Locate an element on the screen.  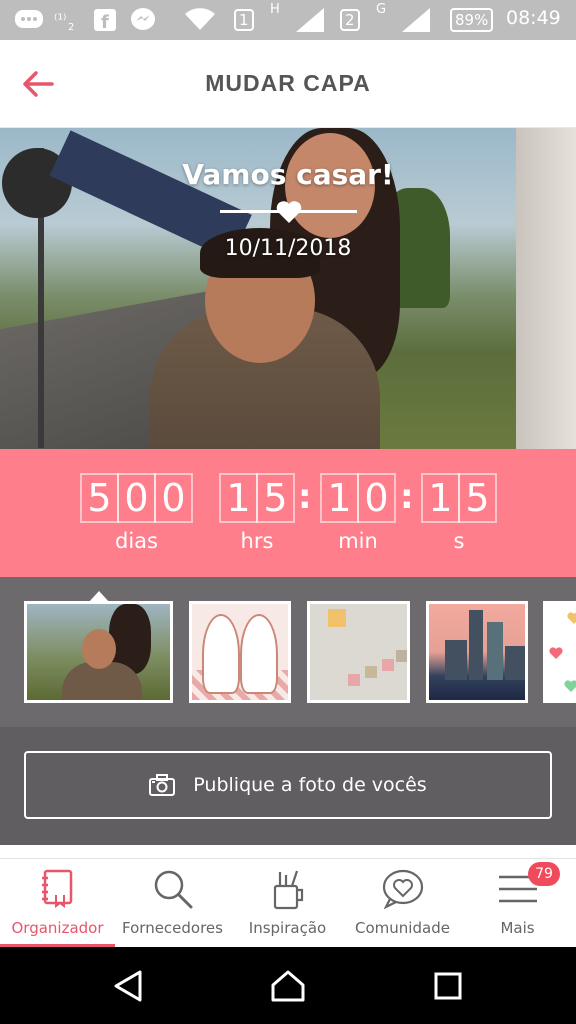
sim1-label: 1 is located at coordinates (244, 20).